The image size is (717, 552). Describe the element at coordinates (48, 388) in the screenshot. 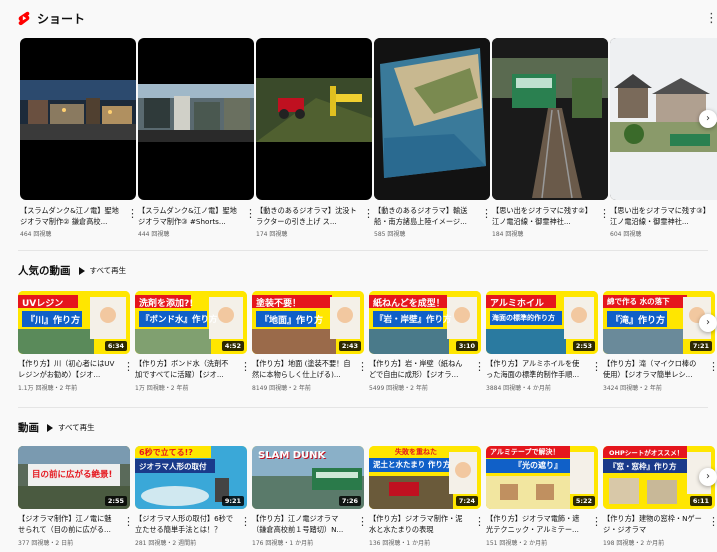

I see `video-meta: 1.1万 回視聴・2 年前` at that location.